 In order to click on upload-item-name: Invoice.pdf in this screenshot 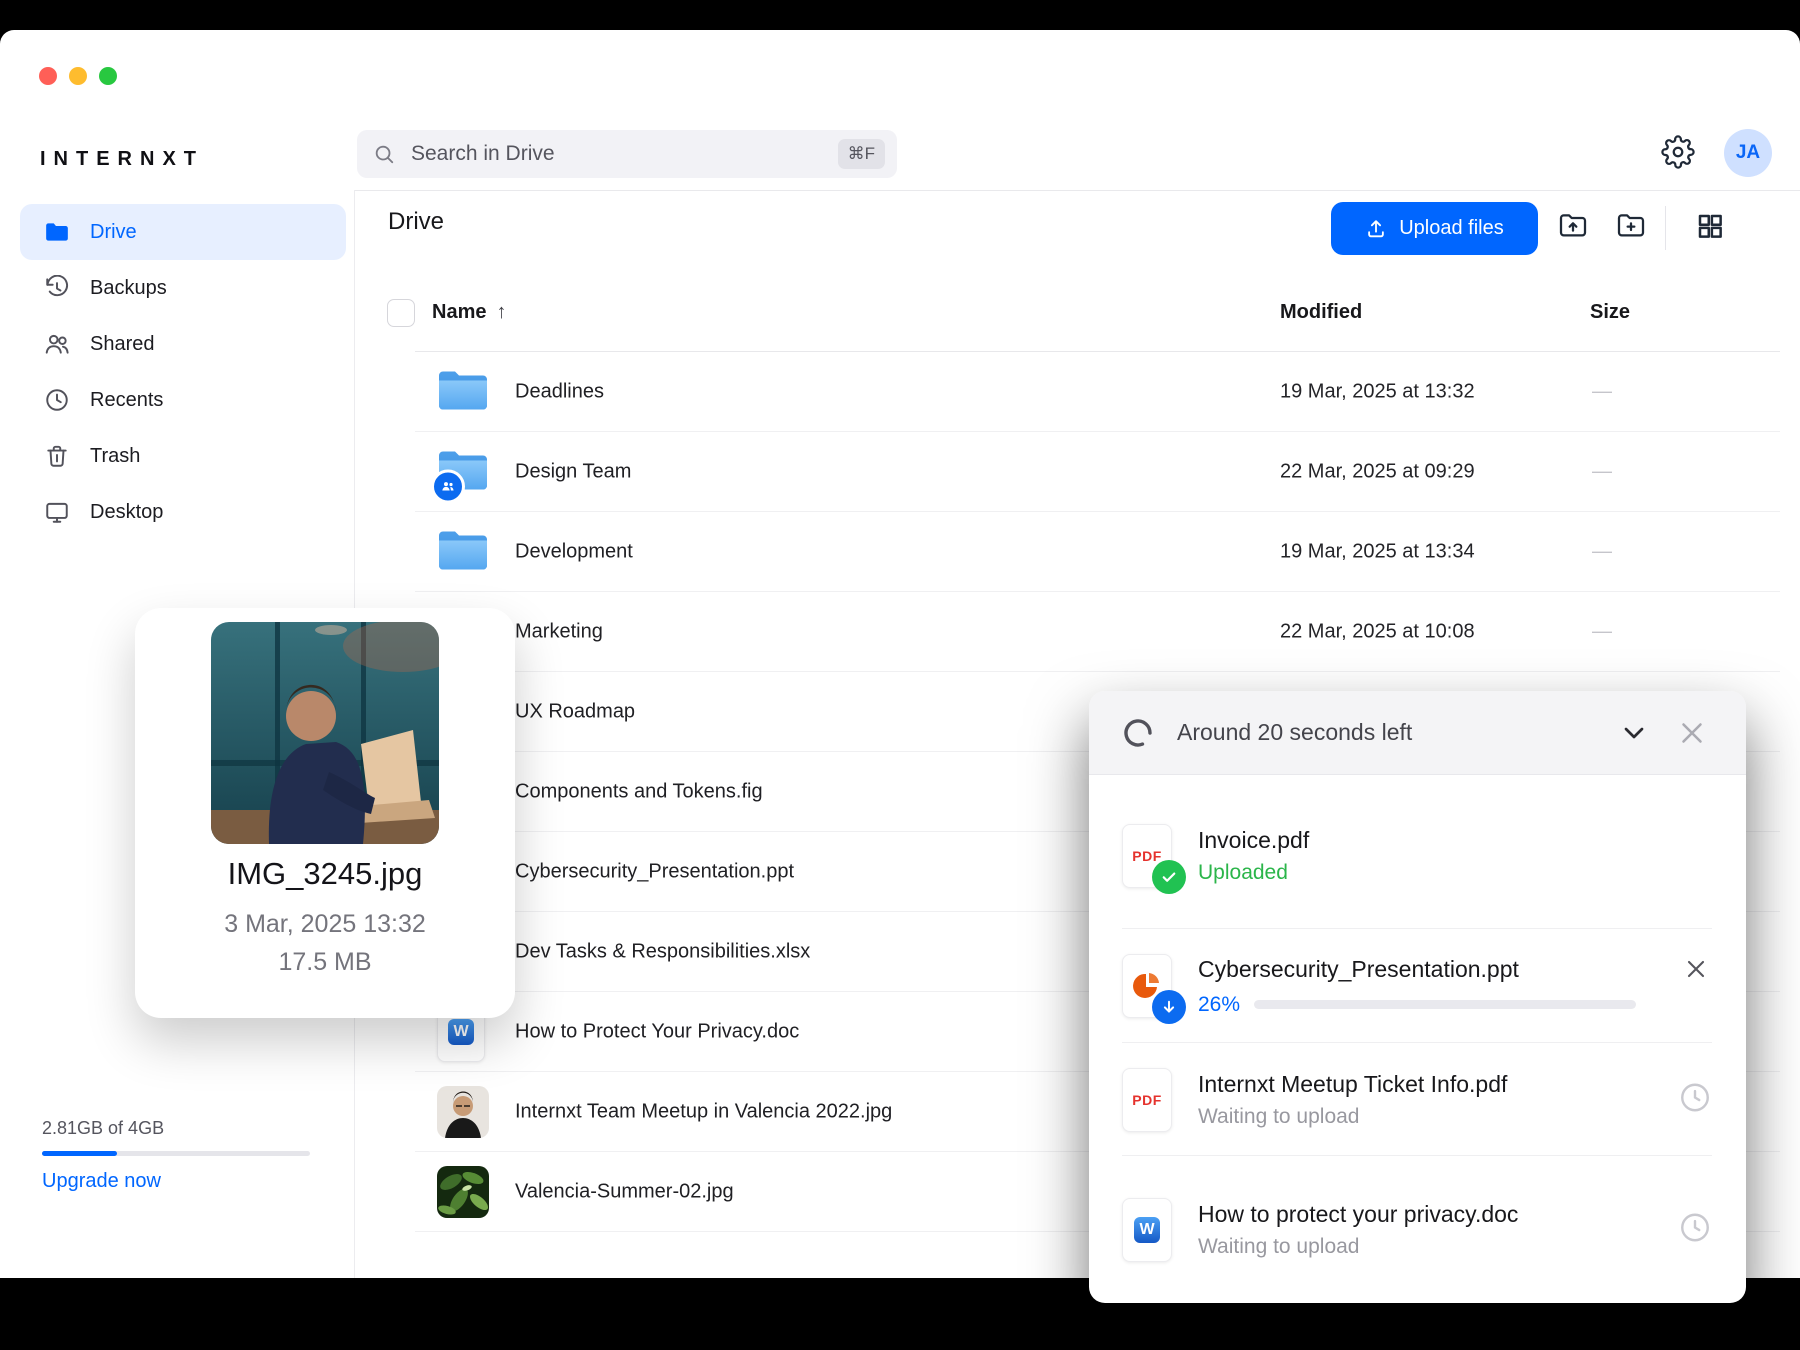, I will do `click(1254, 840)`.